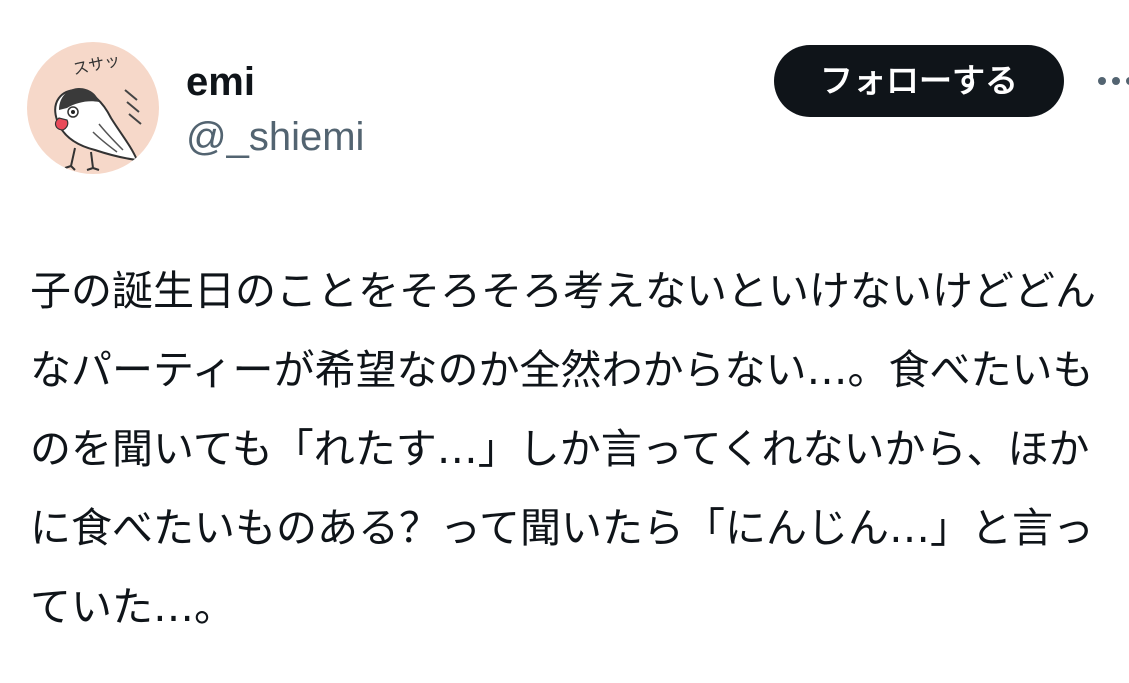  I want to click on author-handle: @_shiemi, so click(275, 137).